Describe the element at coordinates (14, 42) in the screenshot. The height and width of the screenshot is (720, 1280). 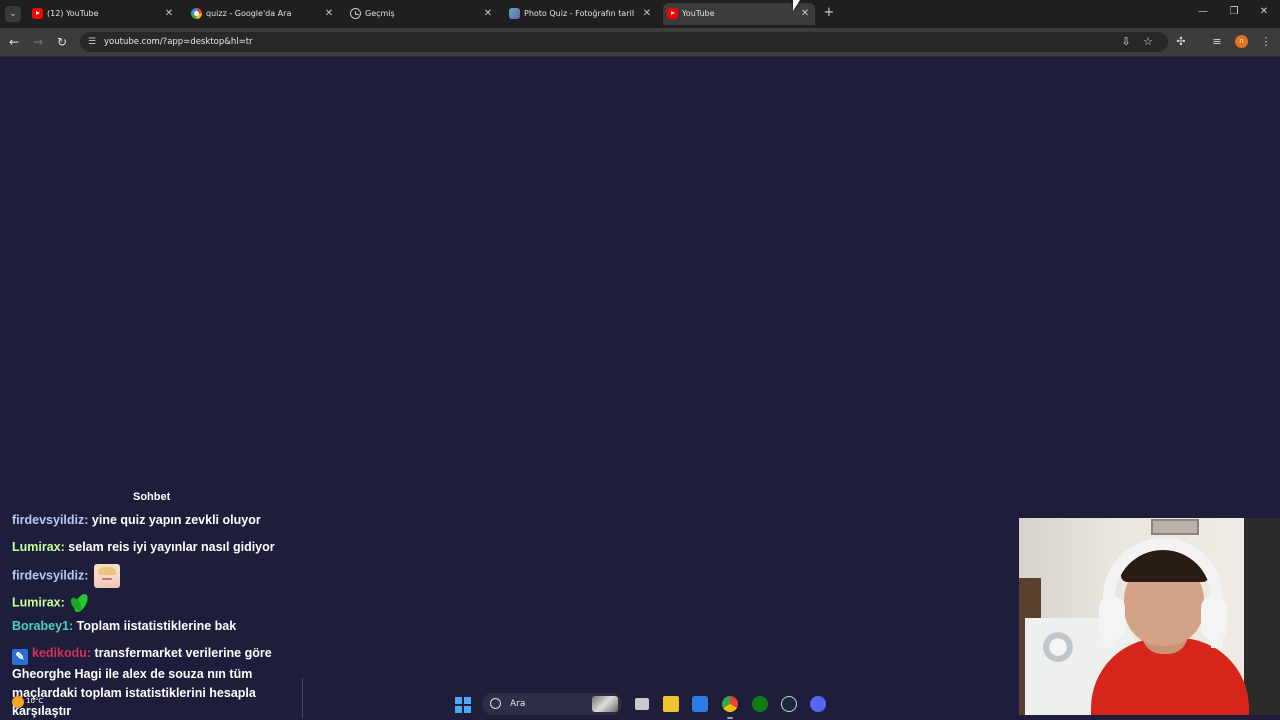
I see `back-arrow-icon: ←` at that location.